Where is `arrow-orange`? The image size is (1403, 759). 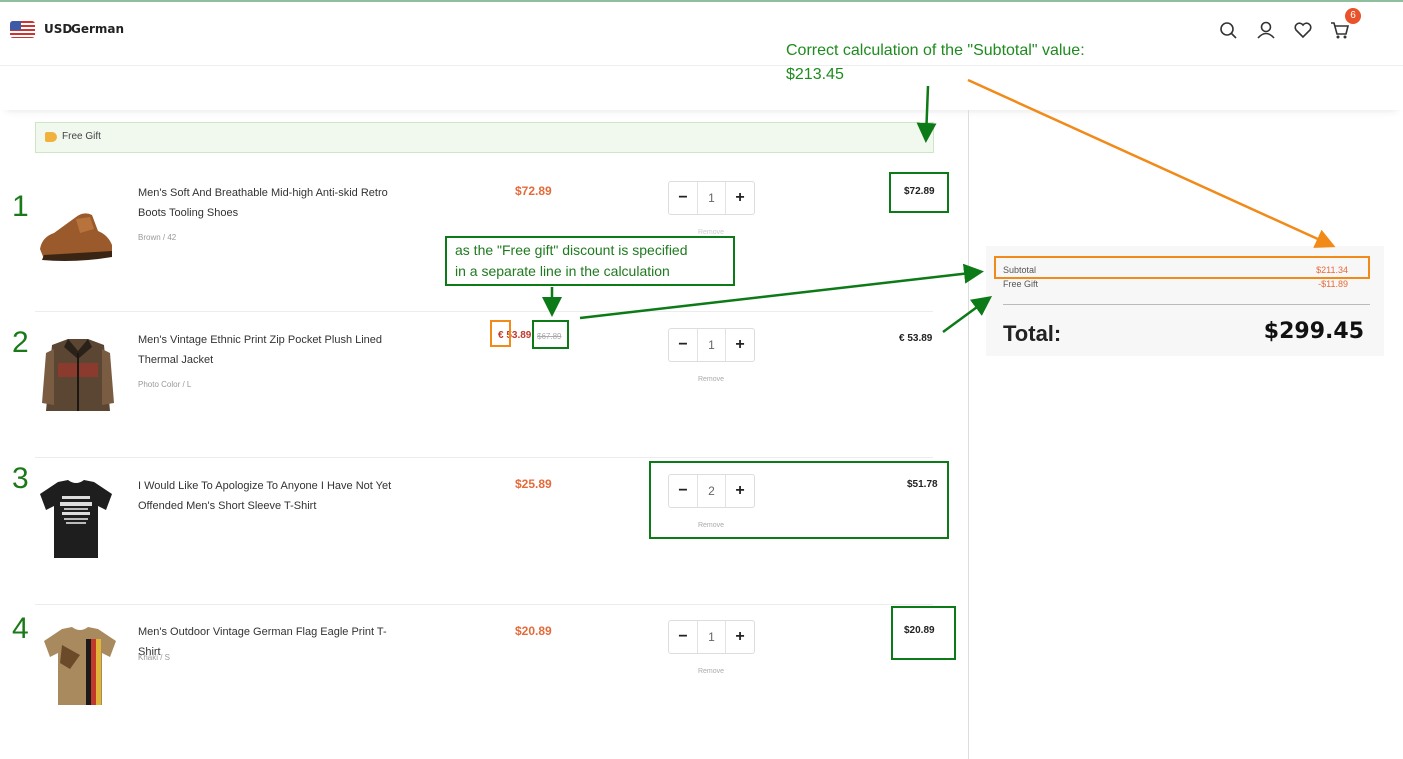
arrow-orange is located at coordinates (1151, 163).